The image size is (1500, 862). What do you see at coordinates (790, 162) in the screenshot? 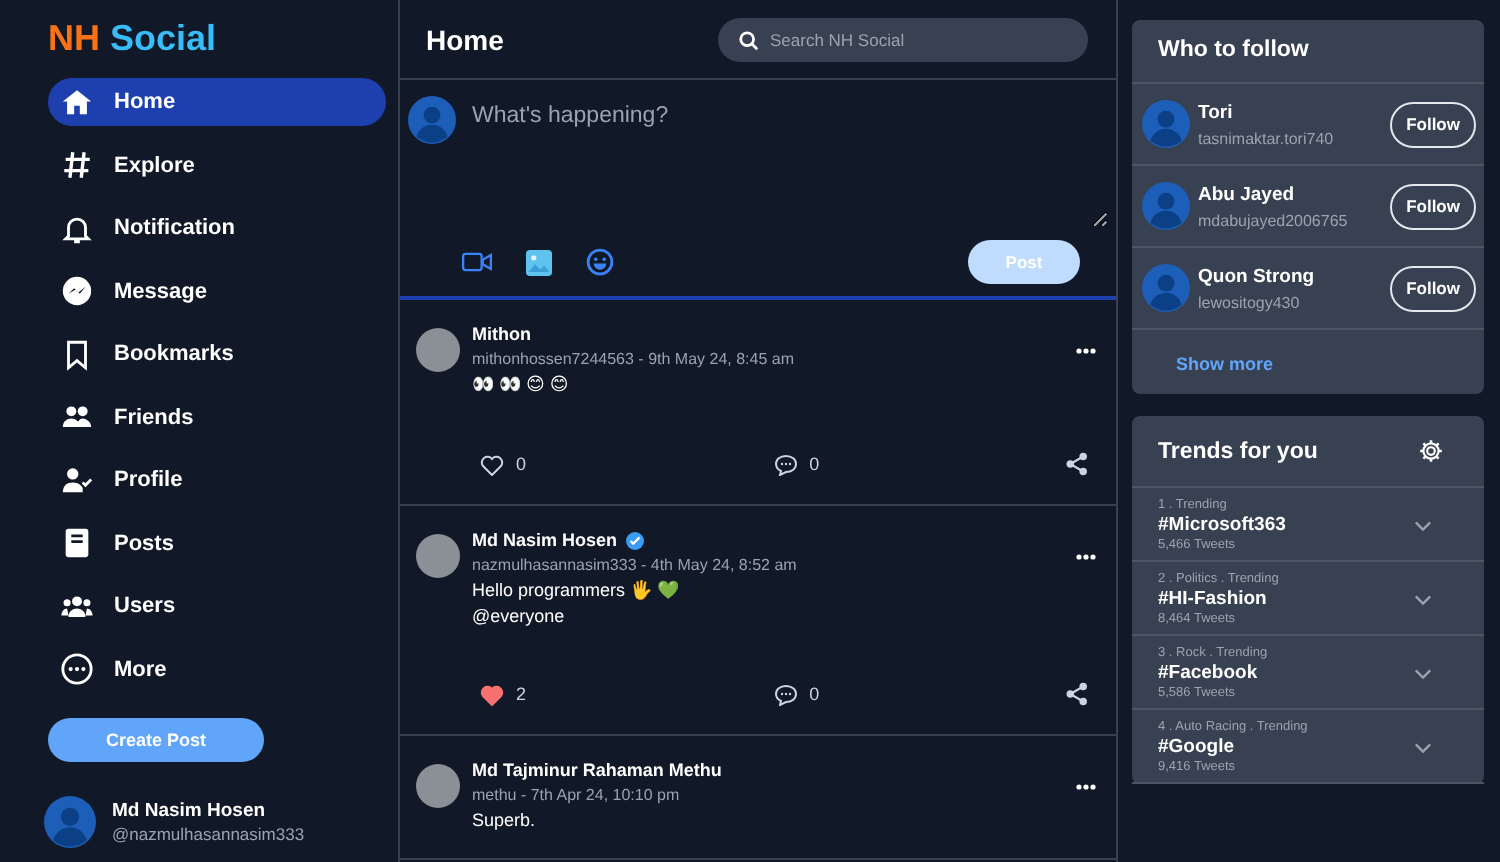
I see `post-input: What's happening?` at bounding box center [790, 162].